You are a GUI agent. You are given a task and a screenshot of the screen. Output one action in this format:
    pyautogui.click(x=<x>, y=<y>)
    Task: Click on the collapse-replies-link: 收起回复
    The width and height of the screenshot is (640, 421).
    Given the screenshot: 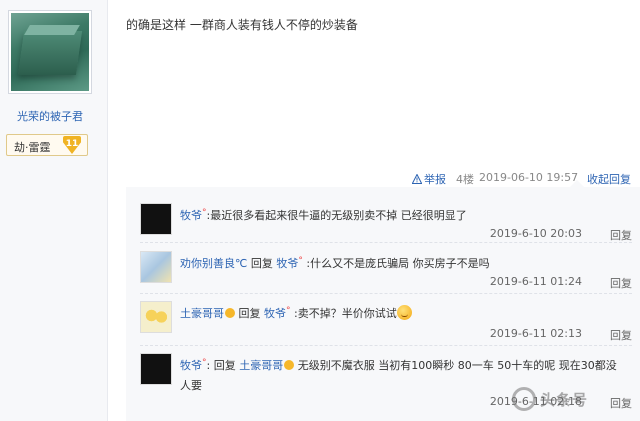 What is the action you would take?
    pyautogui.click(x=609, y=179)
    